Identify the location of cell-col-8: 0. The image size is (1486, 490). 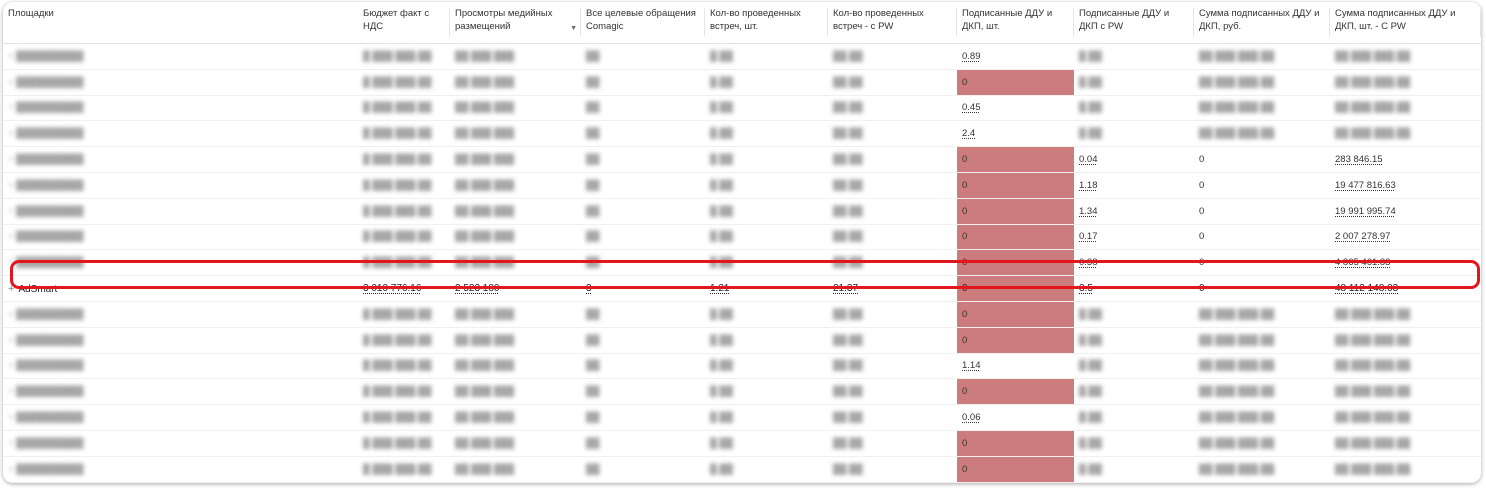
(1262, 237).